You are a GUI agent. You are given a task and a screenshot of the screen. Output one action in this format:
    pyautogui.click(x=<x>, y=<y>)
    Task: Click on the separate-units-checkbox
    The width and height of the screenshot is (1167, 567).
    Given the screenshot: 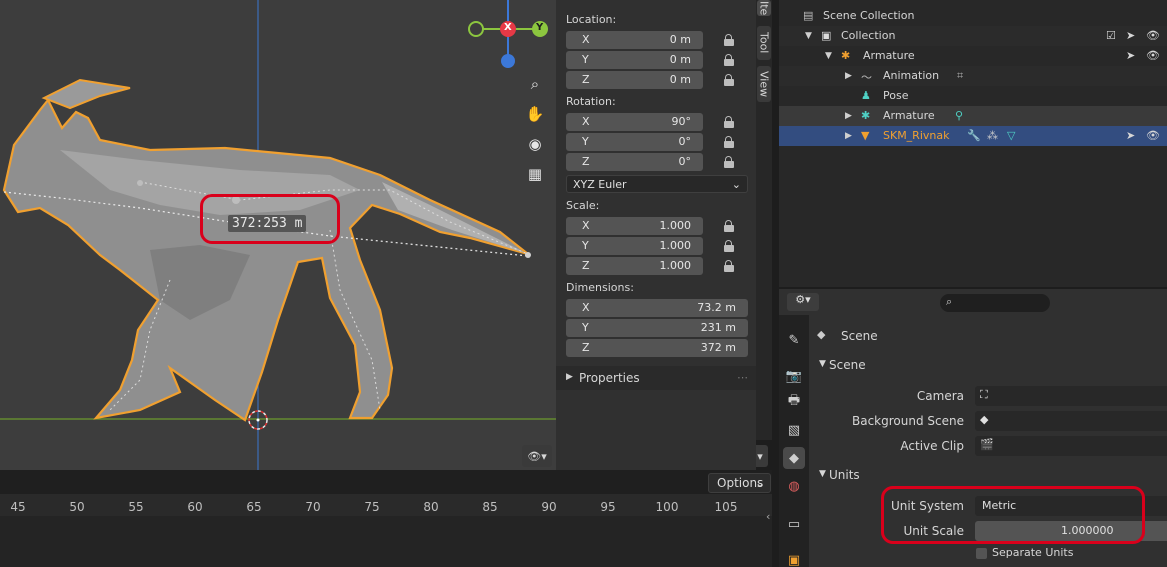 What is the action you would take?
    pyautogui.click(x=981, y=553)
    